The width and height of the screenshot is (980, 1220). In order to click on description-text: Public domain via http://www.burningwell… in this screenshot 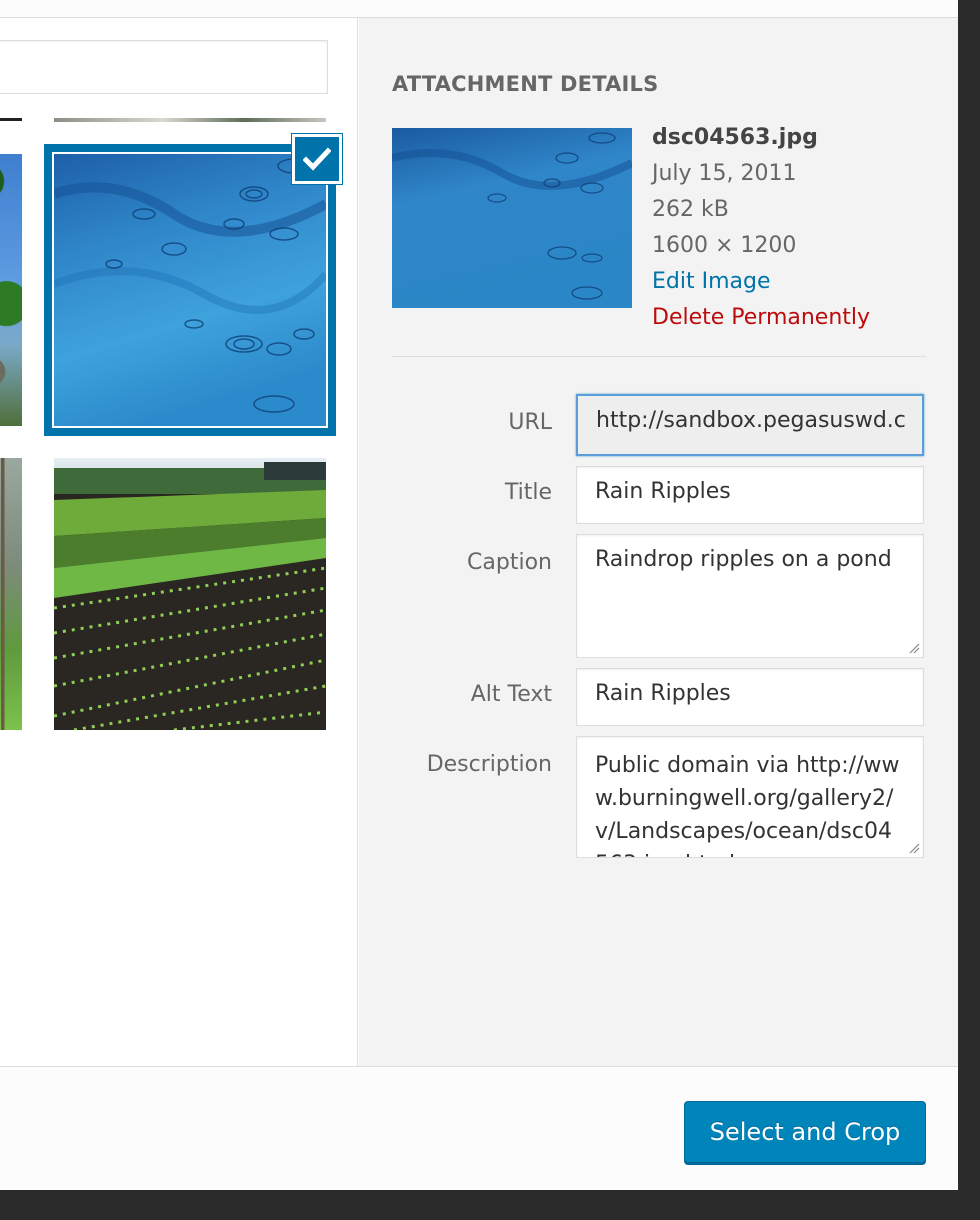, I will do `click(747, 805)`.